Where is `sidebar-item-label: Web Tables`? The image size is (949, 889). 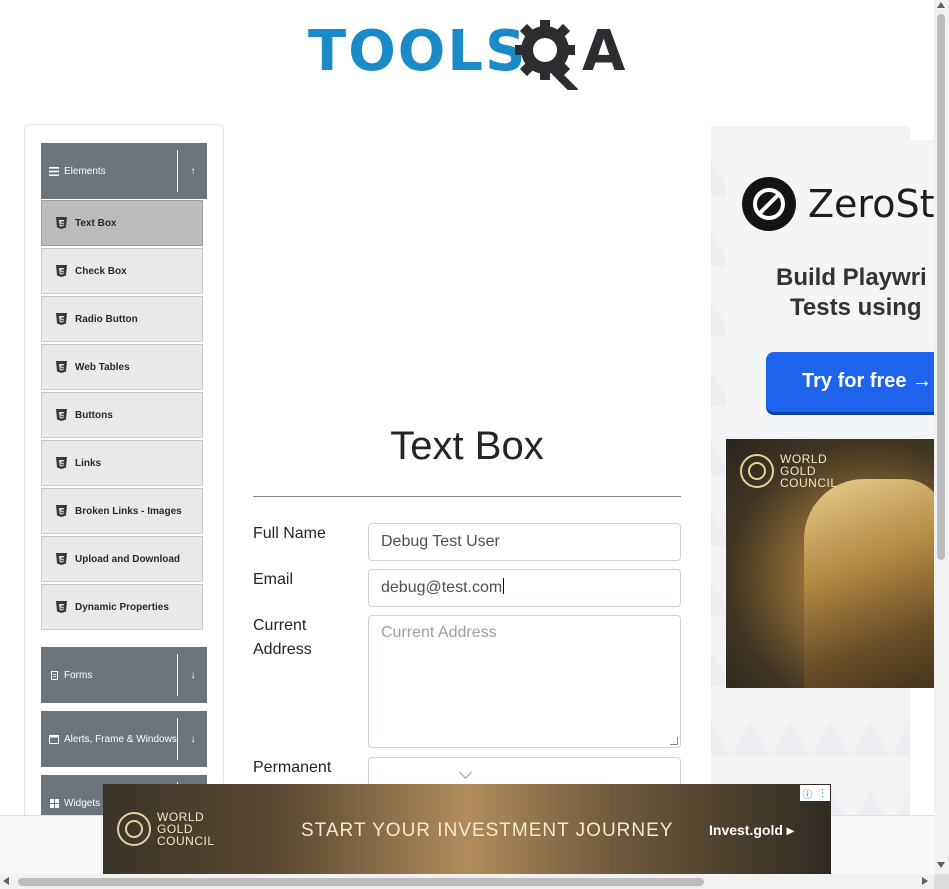 sidebar-item-label: Web Tables is located at coordinates (102, 367).